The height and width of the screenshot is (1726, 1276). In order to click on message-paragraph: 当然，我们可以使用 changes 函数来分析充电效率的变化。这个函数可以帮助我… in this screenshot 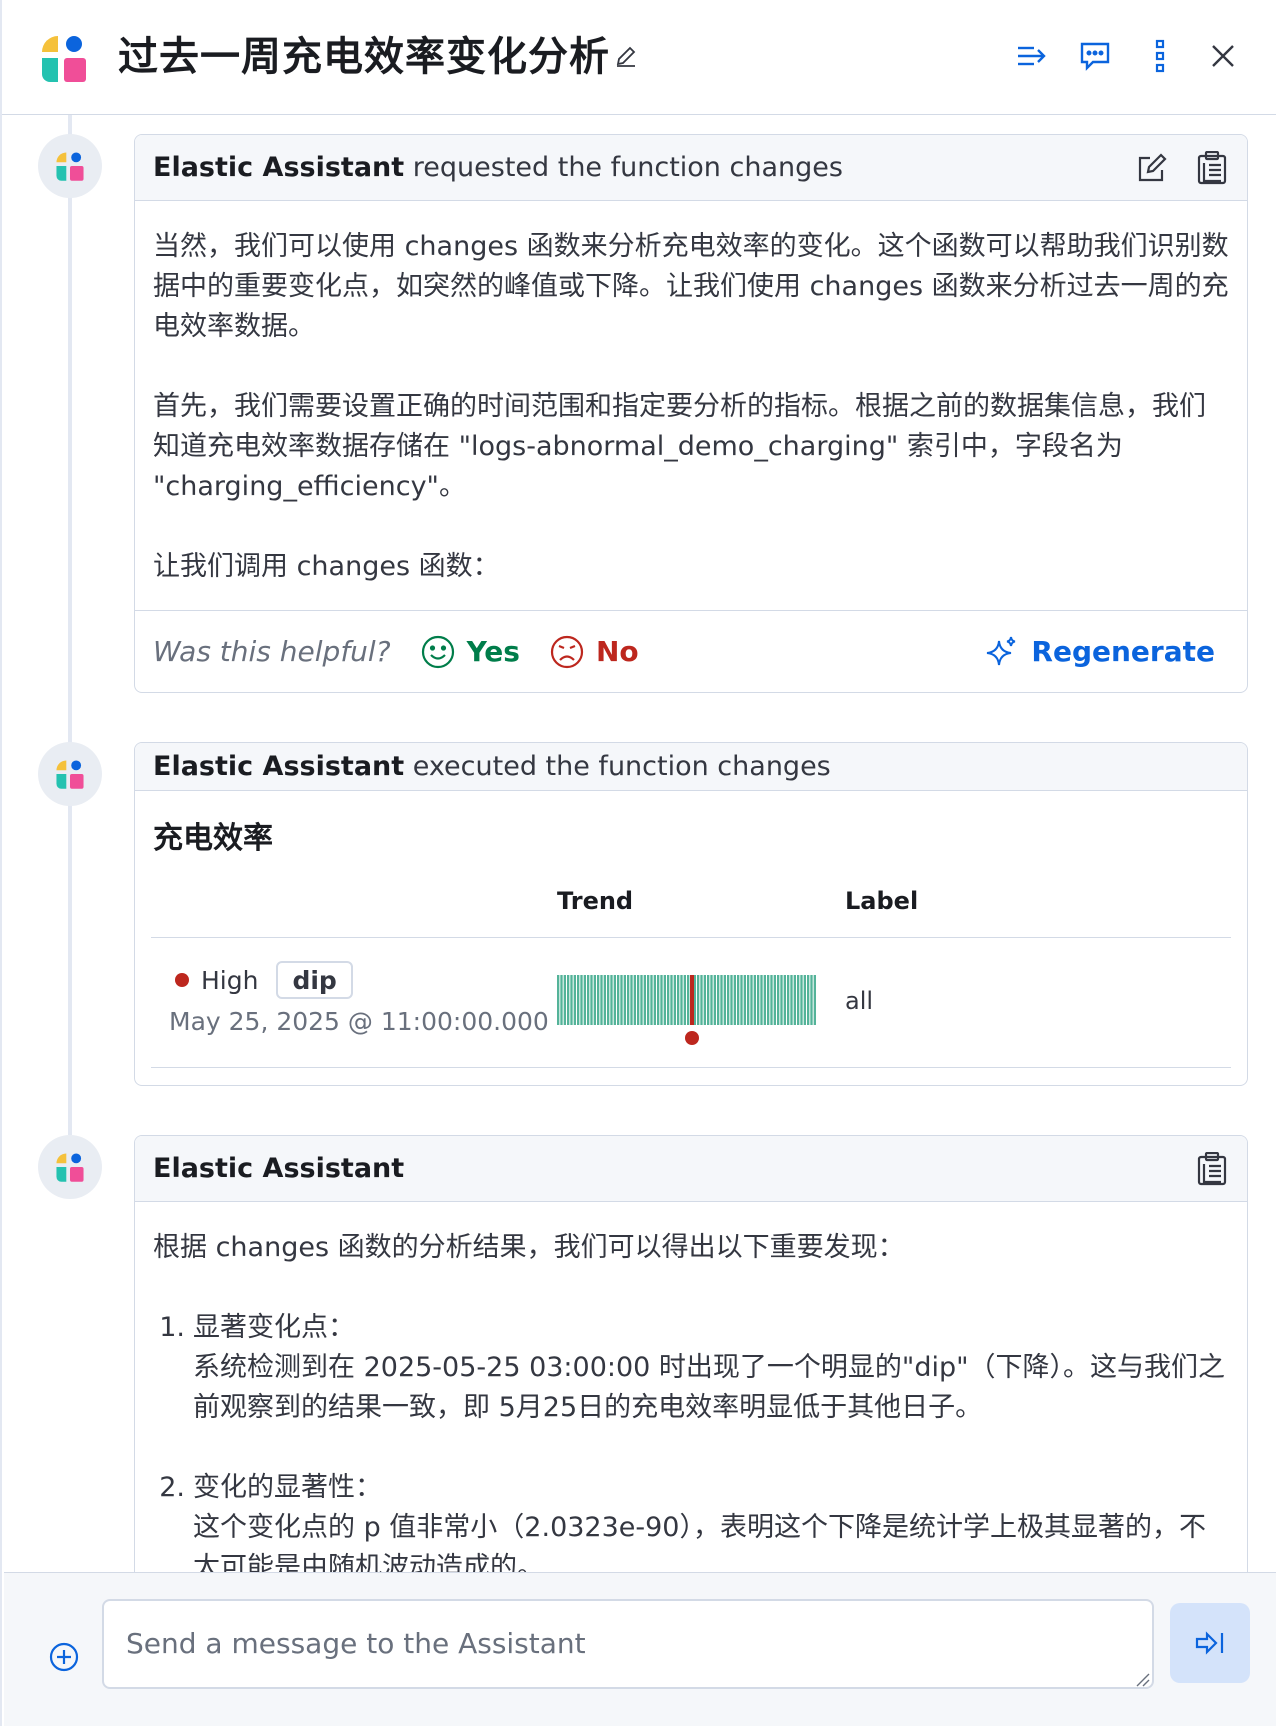, I will do `click(691, 286)`.